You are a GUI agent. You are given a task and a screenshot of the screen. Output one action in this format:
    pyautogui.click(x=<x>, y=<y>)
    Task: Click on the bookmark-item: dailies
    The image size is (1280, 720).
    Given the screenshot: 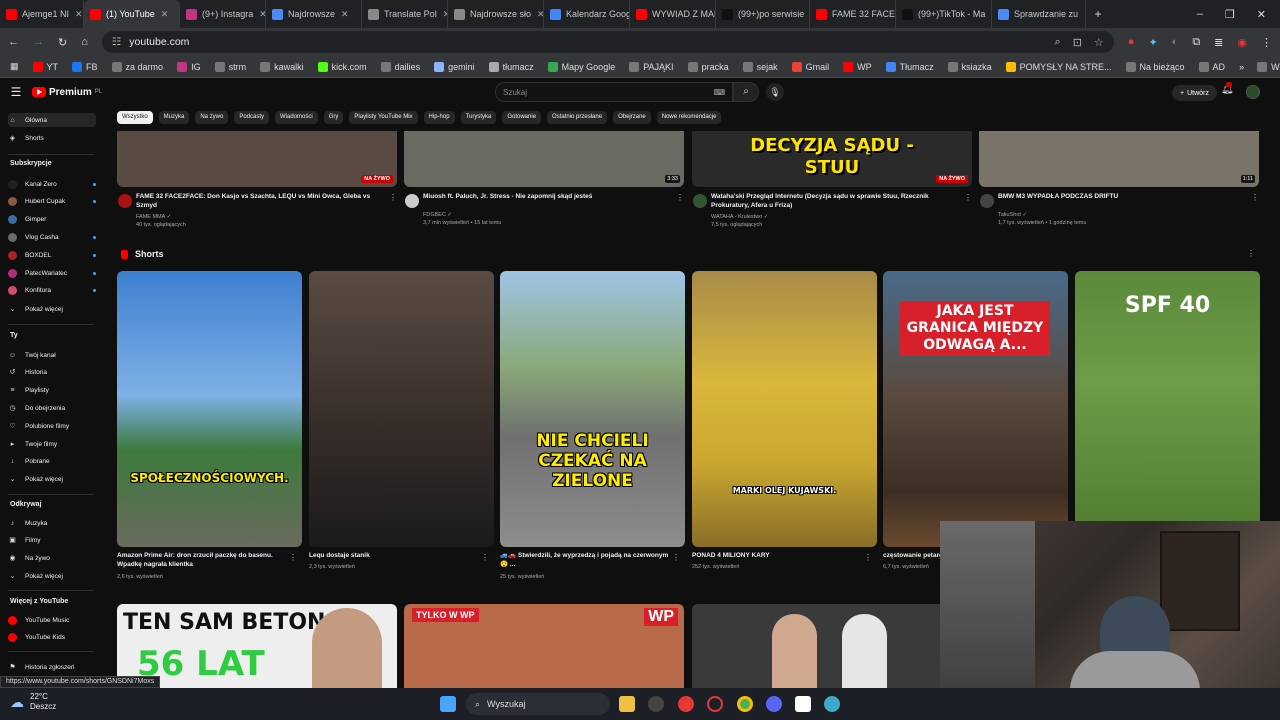 What is the action you would take?
    pyautogui.click(x=400, y=66)
    